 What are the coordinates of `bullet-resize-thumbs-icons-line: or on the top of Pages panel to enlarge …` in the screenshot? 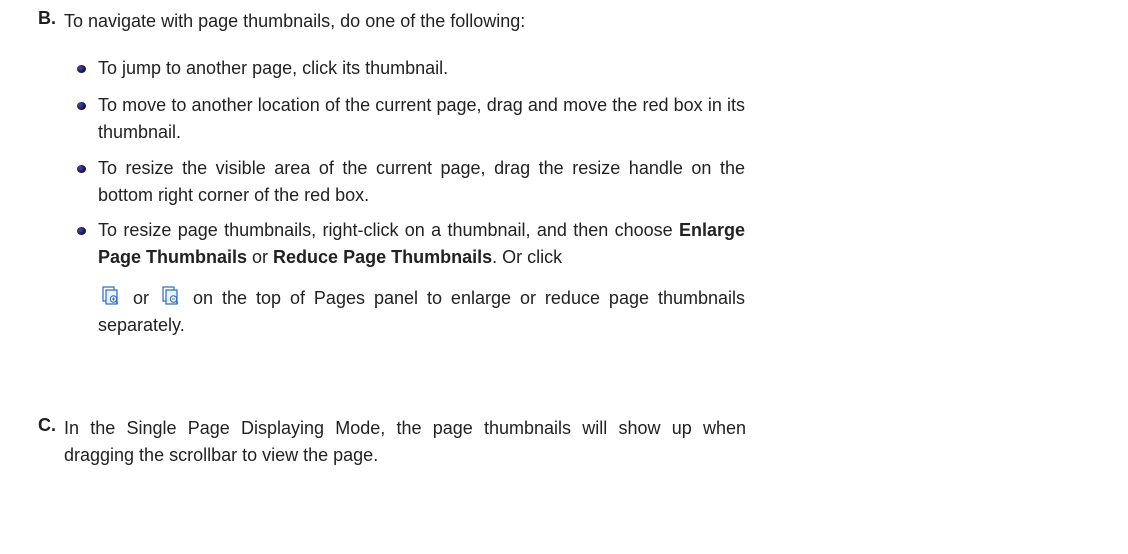 It's located at (421, 312).